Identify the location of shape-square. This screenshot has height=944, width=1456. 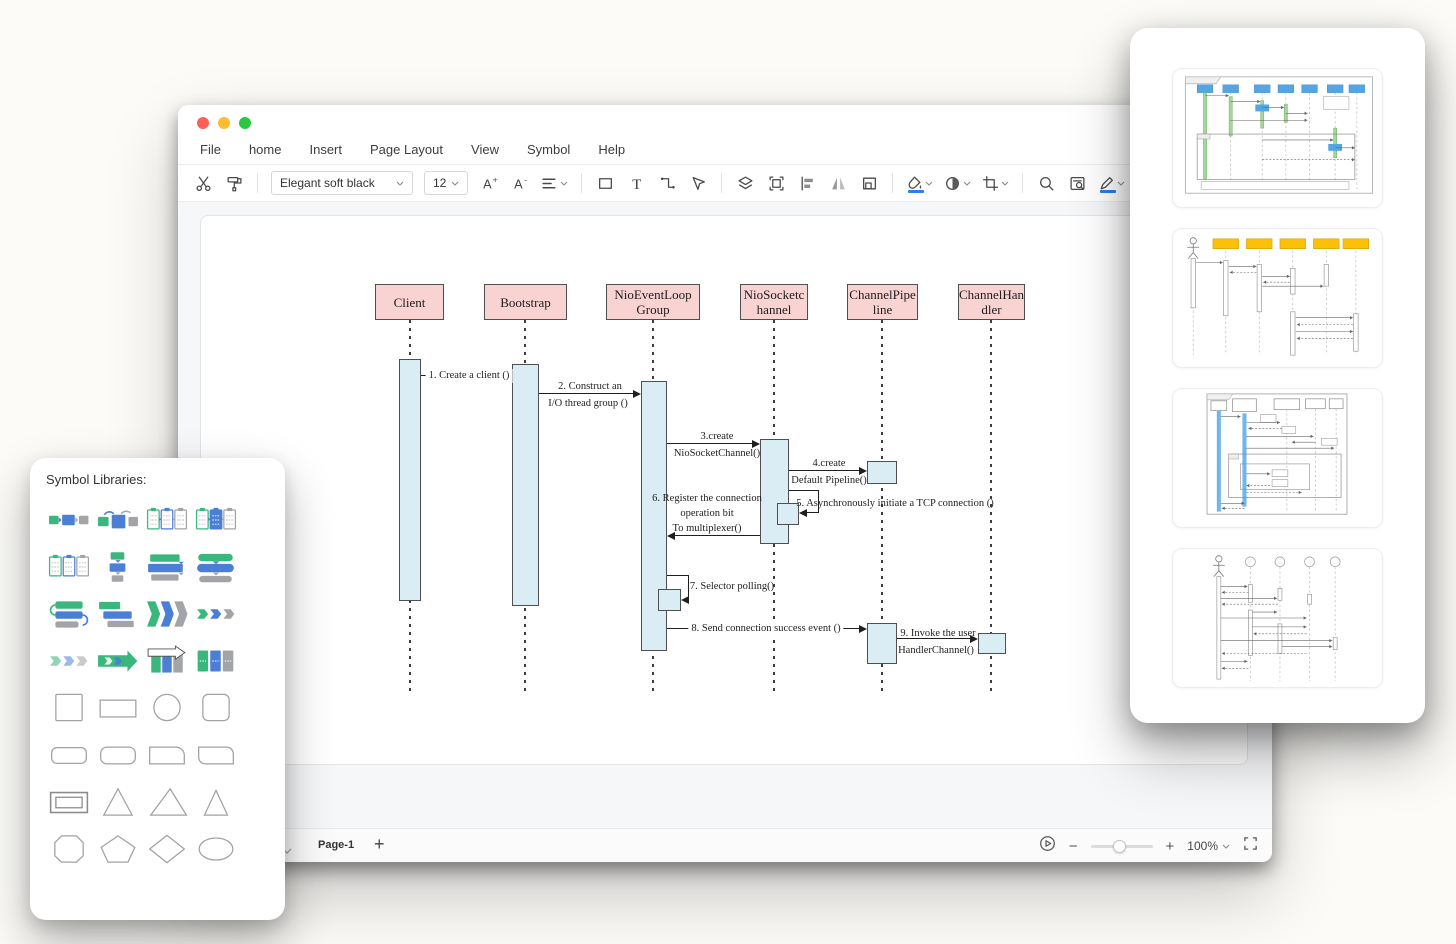
(68, 707).